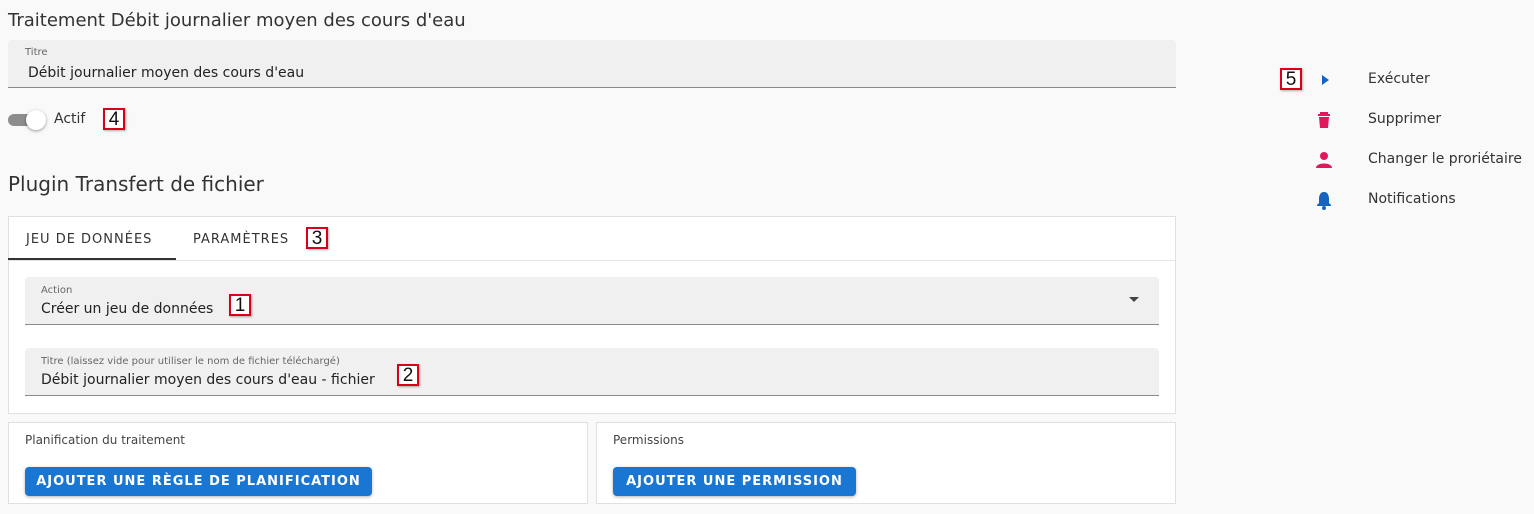  I want to click on tab-active-indicator, so click(92, 259).